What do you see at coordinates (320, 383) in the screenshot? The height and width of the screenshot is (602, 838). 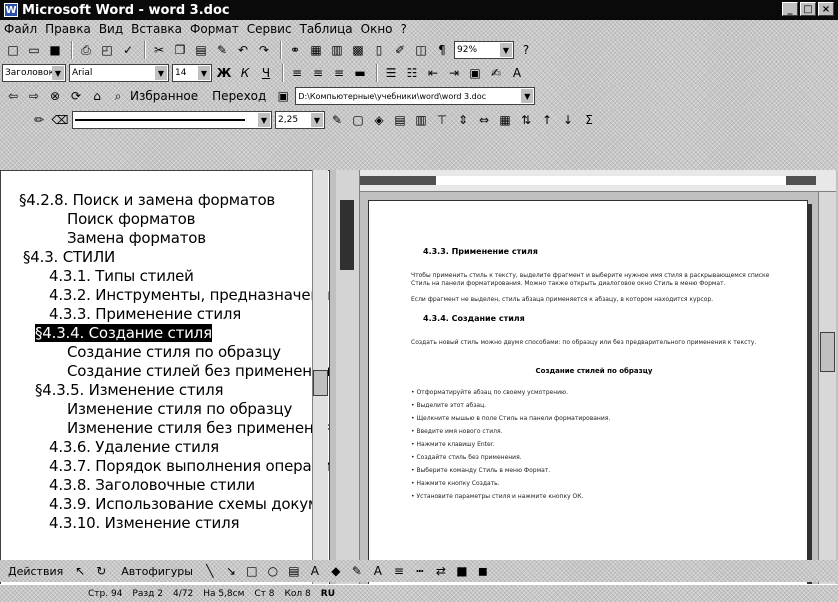 I see `docmap-scroll-thumb` at bounding box center [320, 383].